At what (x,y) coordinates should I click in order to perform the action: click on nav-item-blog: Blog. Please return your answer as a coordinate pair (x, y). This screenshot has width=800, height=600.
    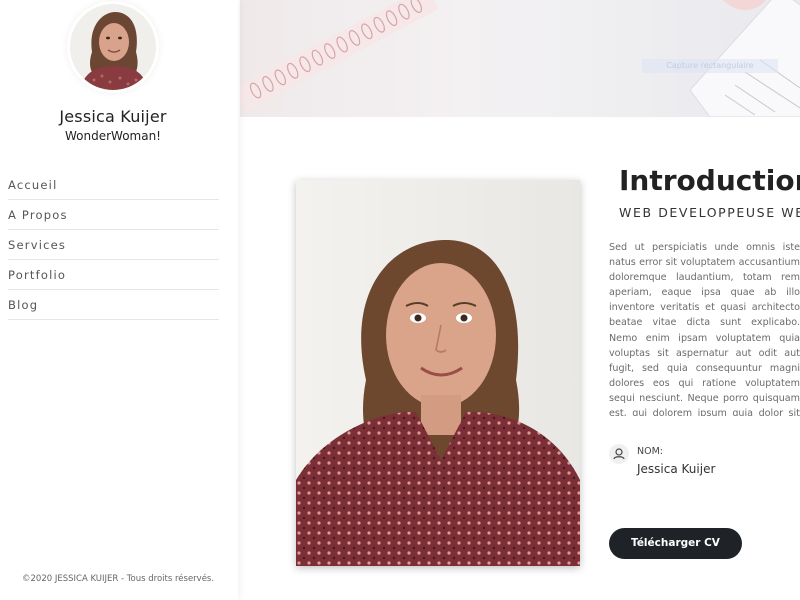
    Looking at the image, I should click on (113, 305).